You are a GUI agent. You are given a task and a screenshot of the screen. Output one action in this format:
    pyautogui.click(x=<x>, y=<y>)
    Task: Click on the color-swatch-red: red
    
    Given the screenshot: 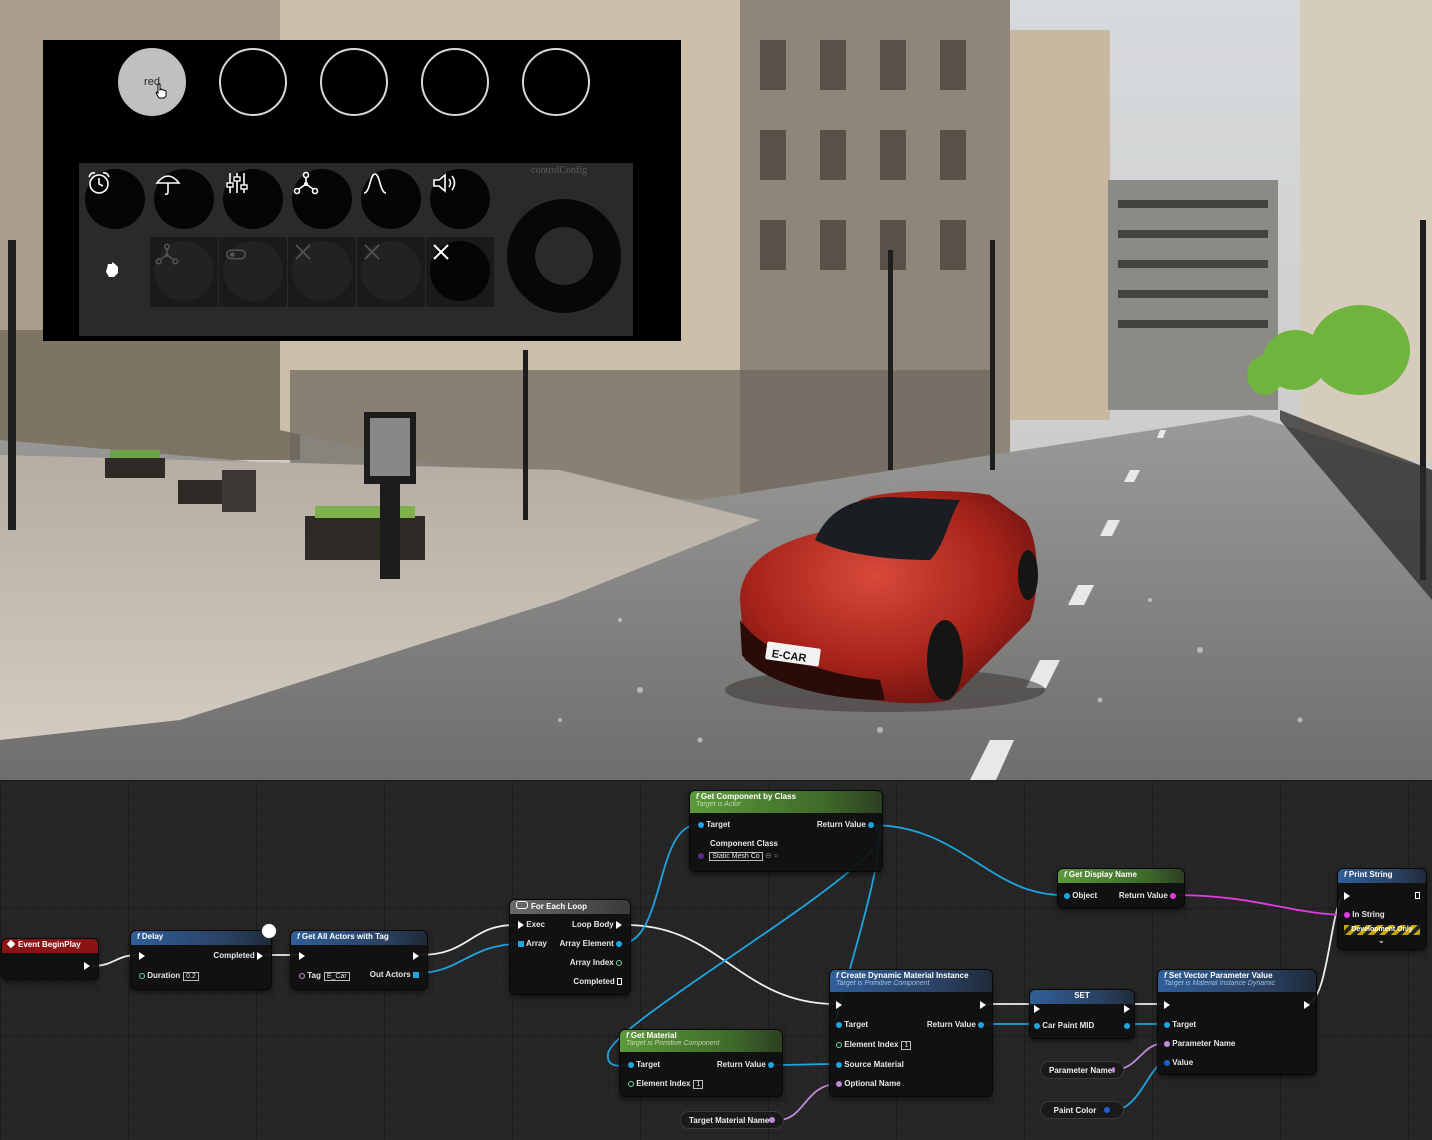 What is the action you would take?
    pyautogui.click(x=152, y=82)
    